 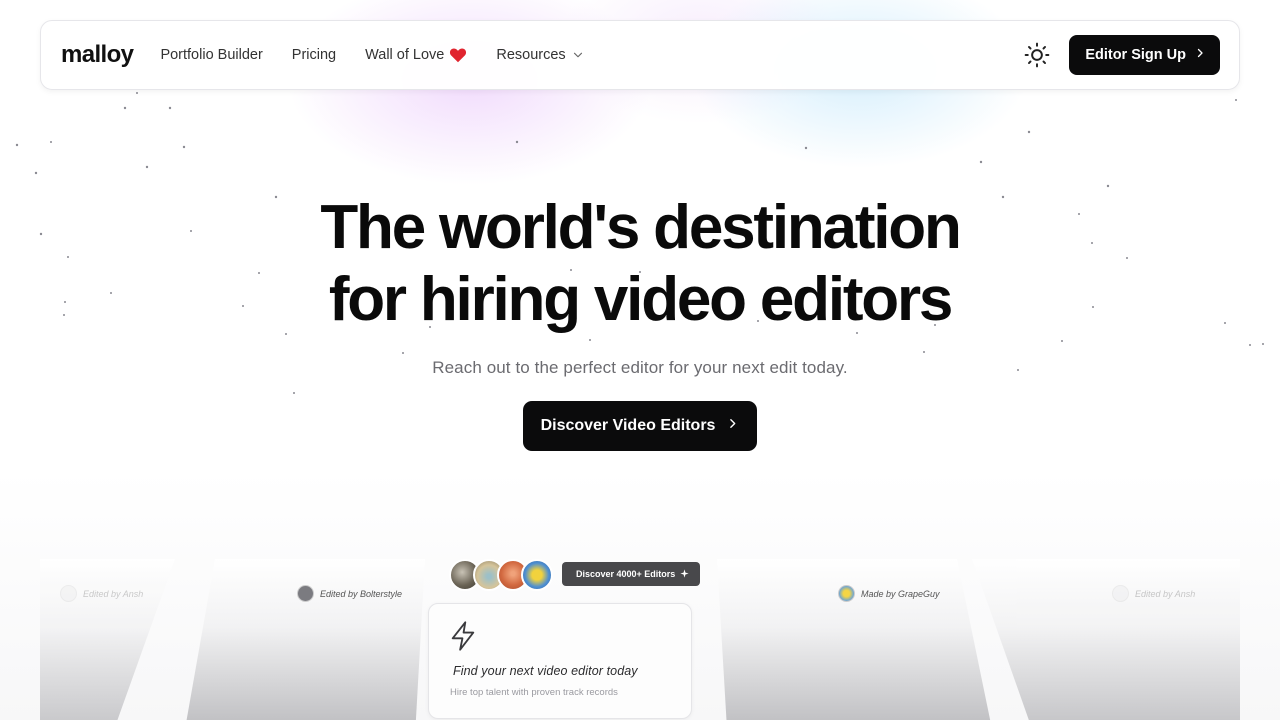 I want to click on sparkle-icon, so click(x=684, y=574).